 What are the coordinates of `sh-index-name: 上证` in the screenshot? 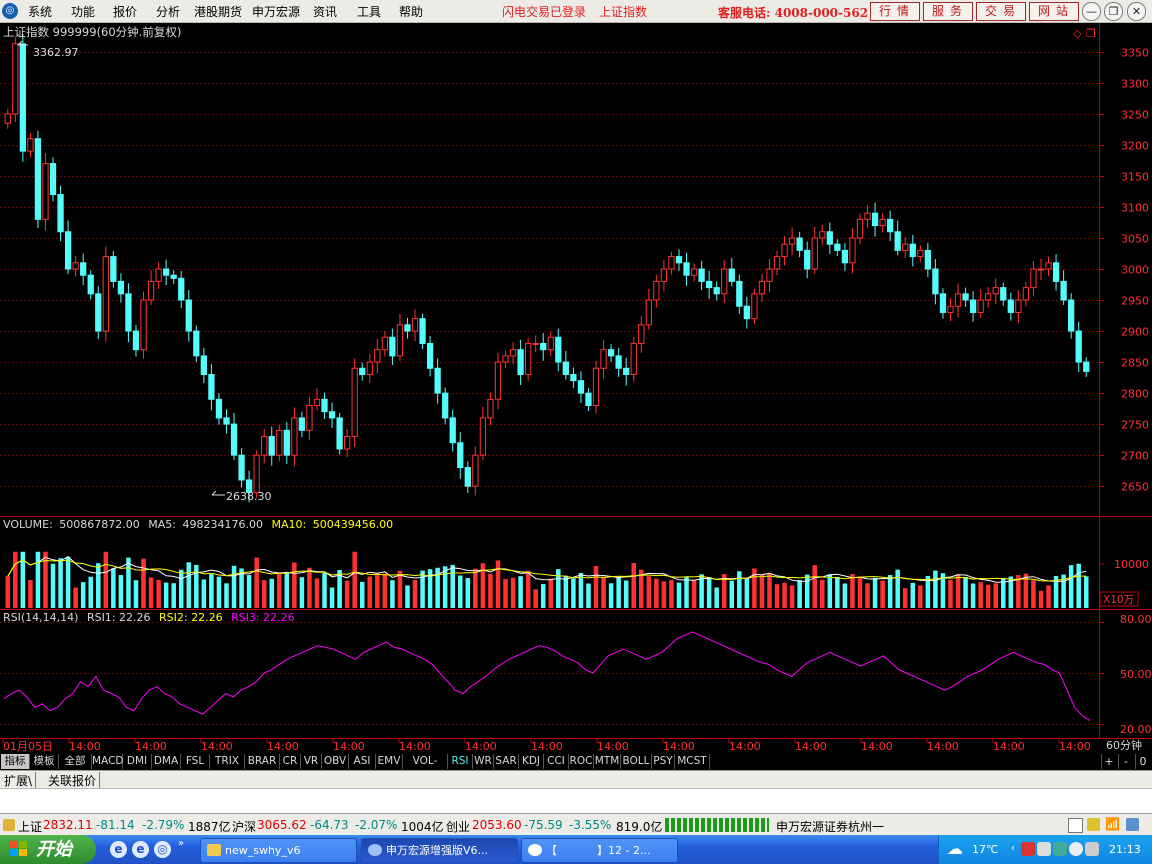 It's located at (30, 826).